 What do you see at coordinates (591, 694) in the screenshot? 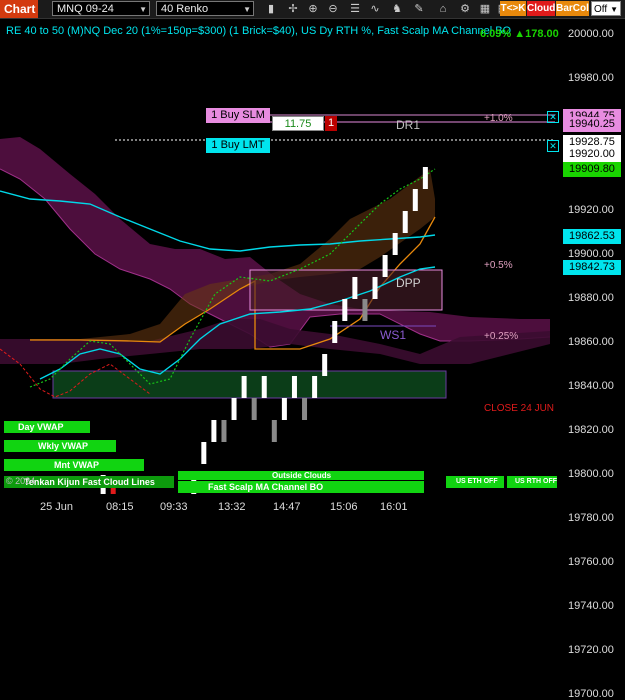
I see `price-tick-label: 19700.00` at bounding box center [591, 694].